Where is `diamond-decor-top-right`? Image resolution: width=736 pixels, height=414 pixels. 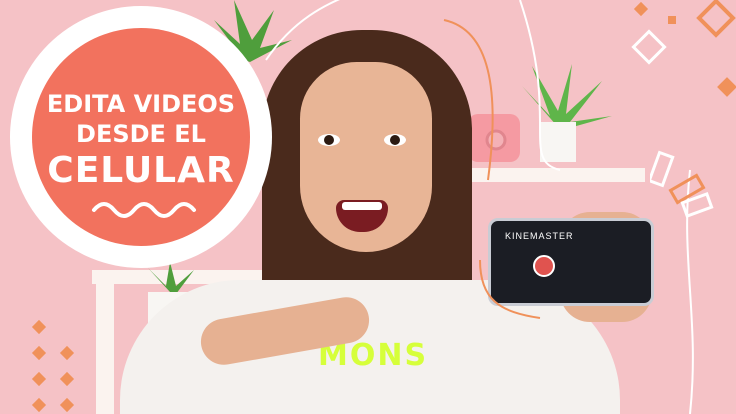
diamond-decor-top-right is located at coordinates (683, 48).